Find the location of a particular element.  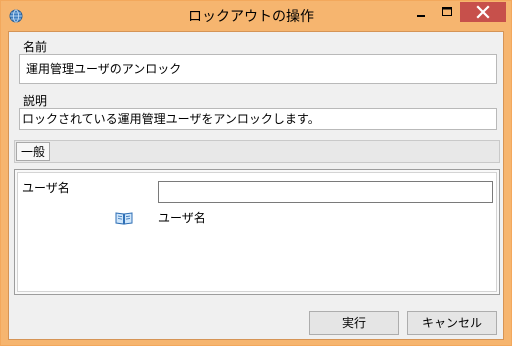

description-field: ロックされている運用管理ユーザをアンロックします。 is located at coordinates (258, 119).